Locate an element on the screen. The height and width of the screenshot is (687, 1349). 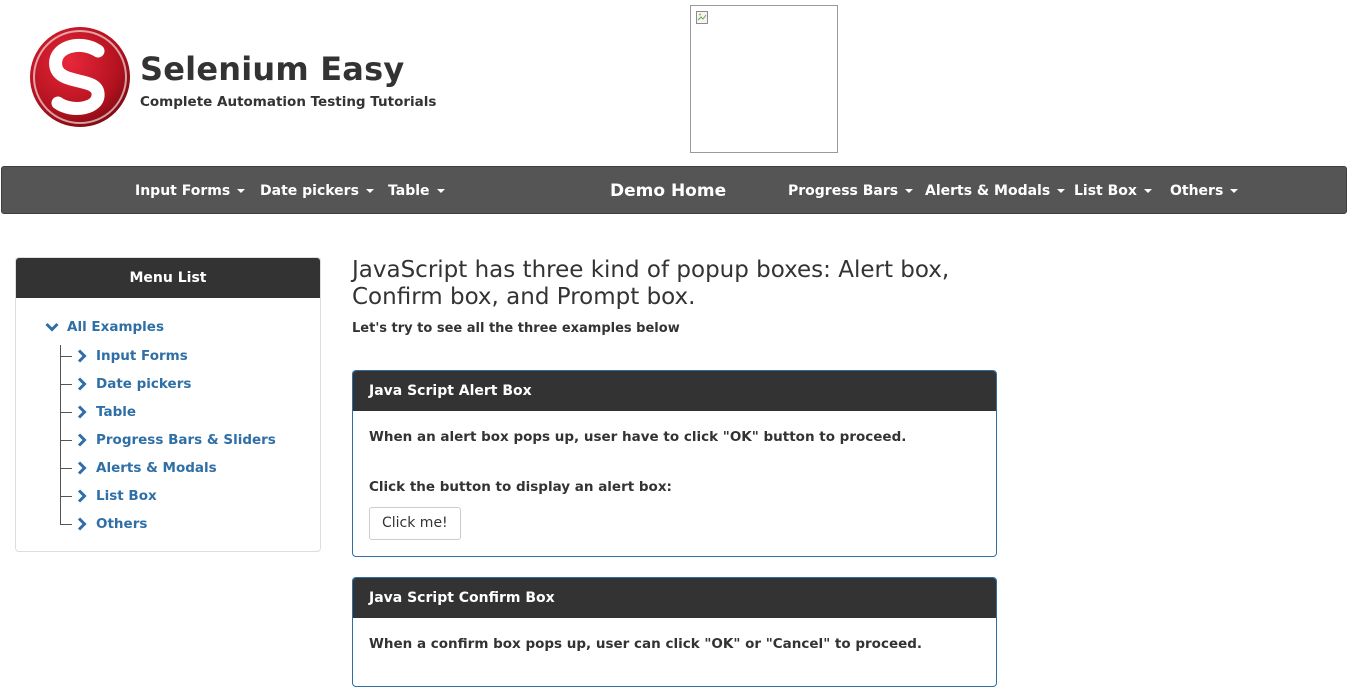
menu-list-title: Menu List is located at coordinates (168, 278).